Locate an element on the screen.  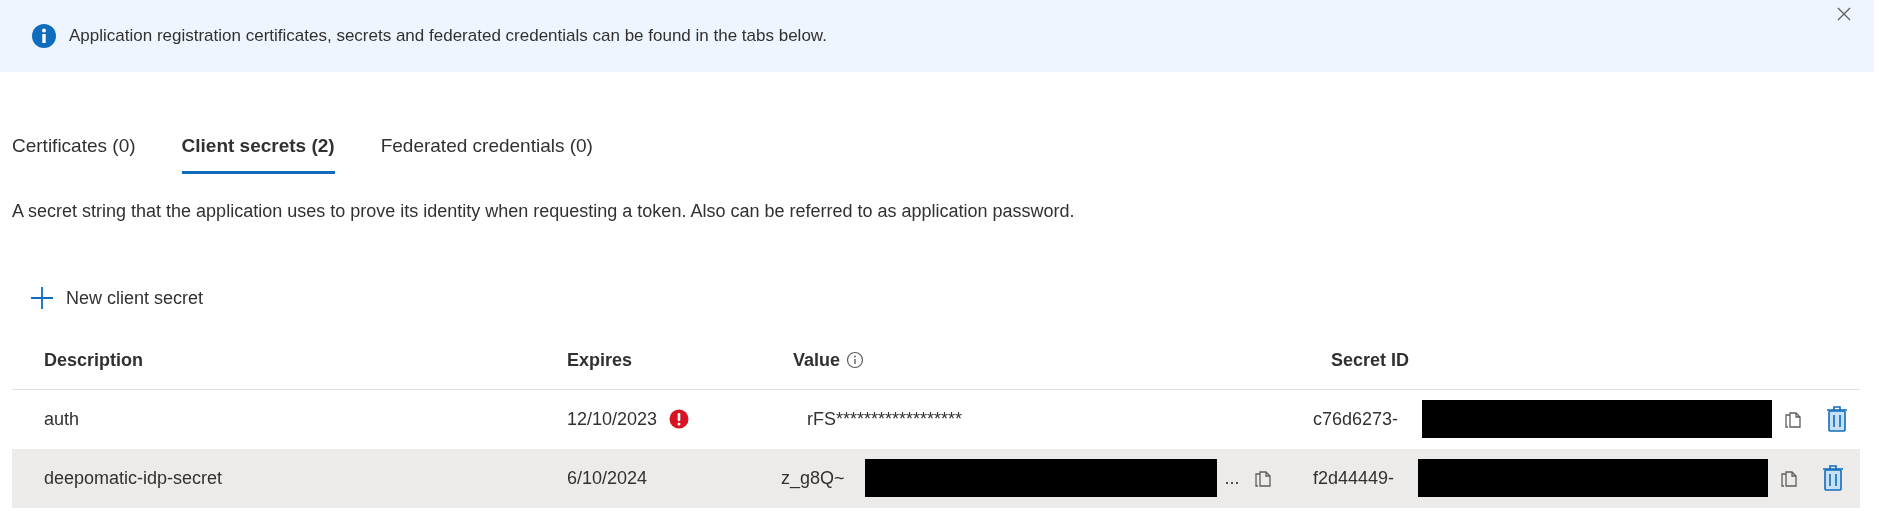
column-header: Value is located at coordinates (817, 360).